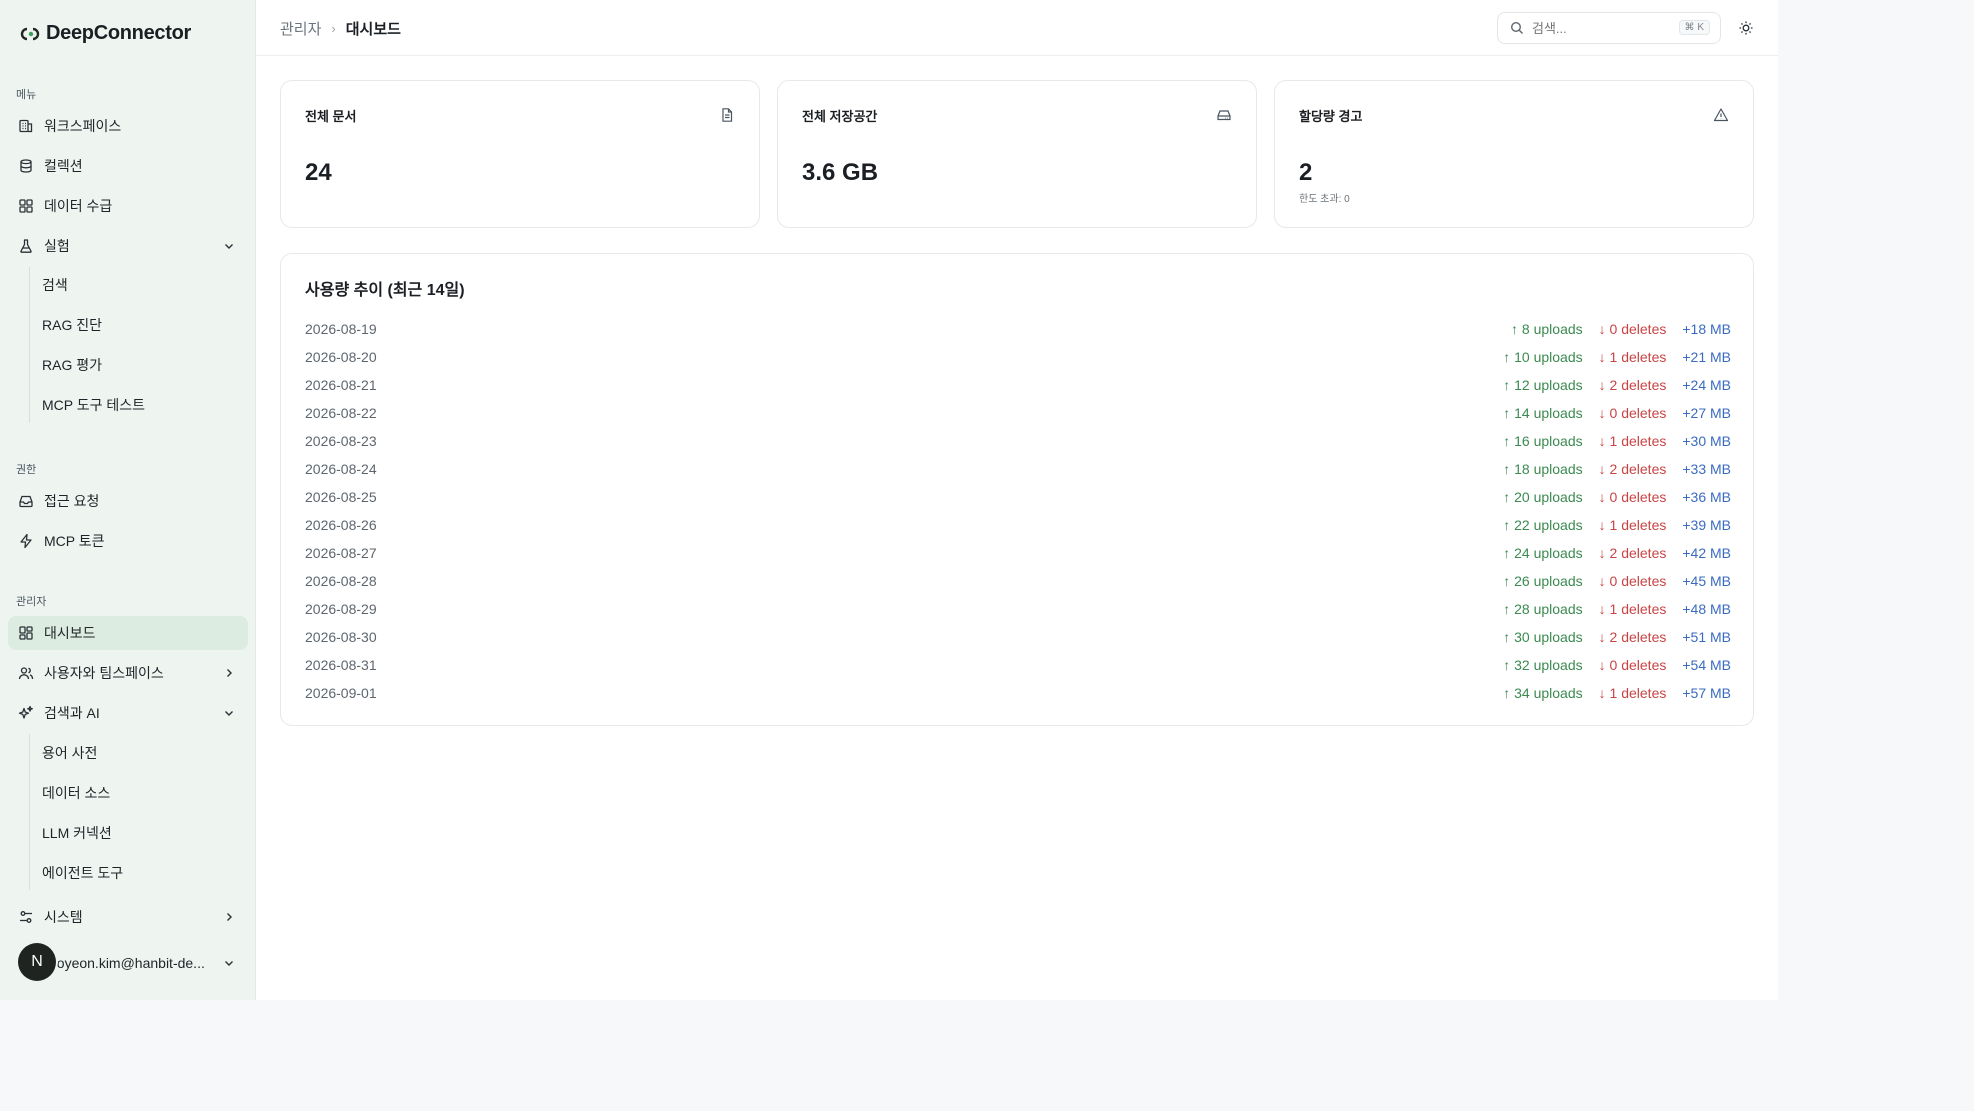 This screenshot has width=1974, height=1111. What do you see at coordinates (140, 405) in the screenshot?
I see `sidebar-subitem-mcp-tool-test: MCP 도구 테스트` at bounding box center [140, 405].